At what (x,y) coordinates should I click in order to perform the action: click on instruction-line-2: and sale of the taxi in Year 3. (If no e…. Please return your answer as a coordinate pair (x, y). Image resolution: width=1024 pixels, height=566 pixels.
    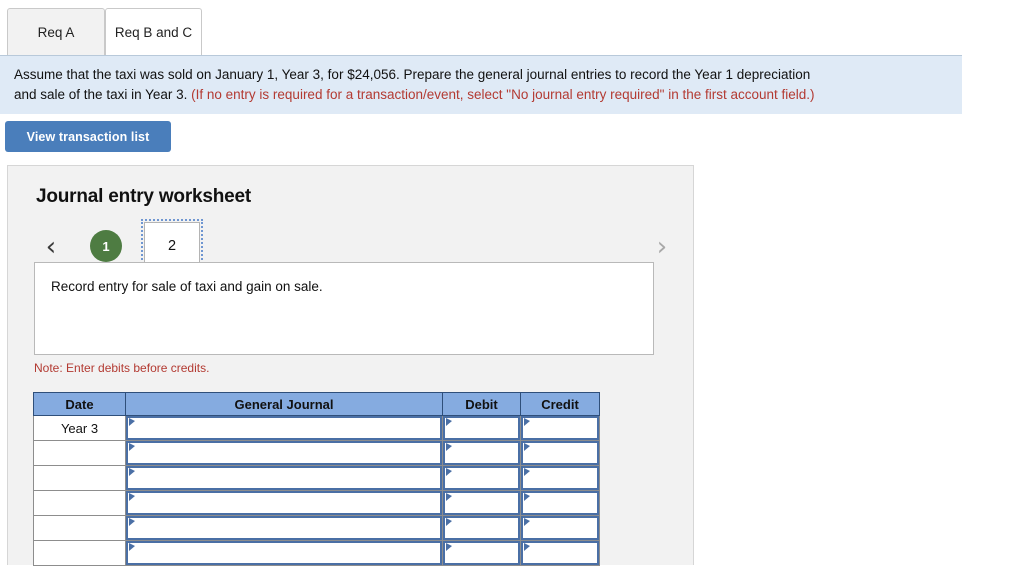
    Looking at the image, I should click on (482, 95).